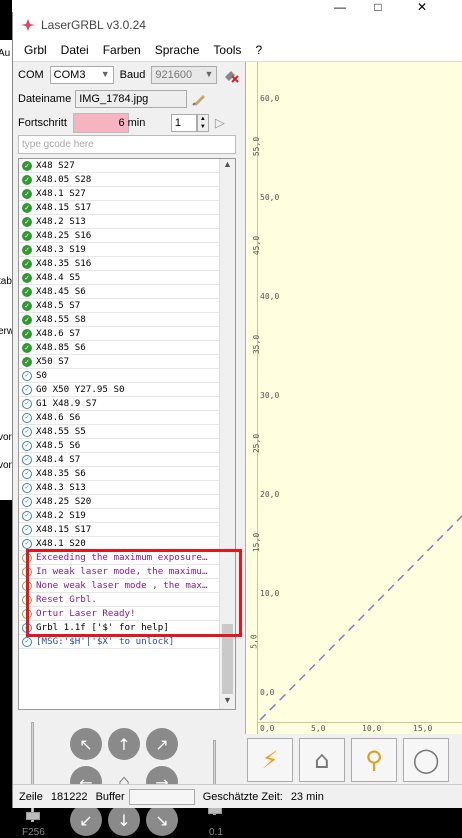 The image size is (462, 838). Describe the element at coordinates (127, 390) in the screenshot. I see `log-line: ✓ G0 X50 Y27.95 S0` at that location.